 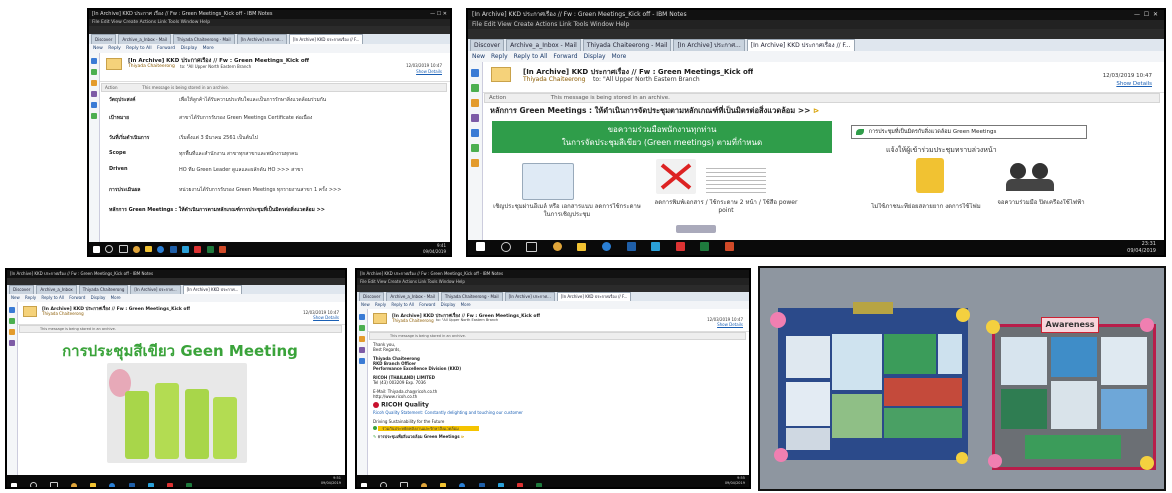 What do you see at coordinates (729, 246) in the screenshot?
I see `ppt-icon` at bounding box center [729, 246].